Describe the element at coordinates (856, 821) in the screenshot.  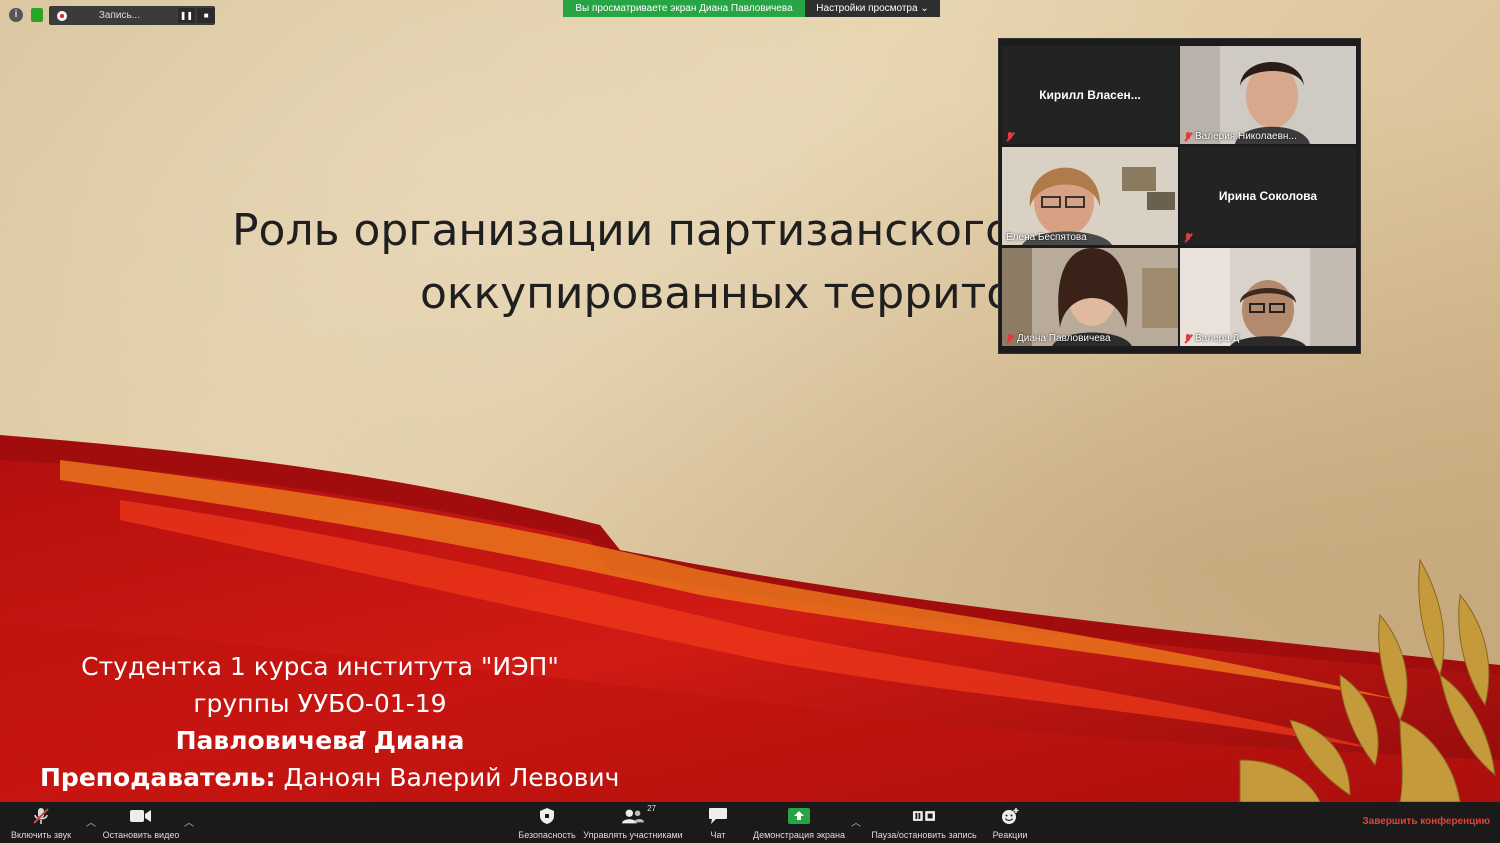
I see `share-options-chevron-icon: ︿` at that location.